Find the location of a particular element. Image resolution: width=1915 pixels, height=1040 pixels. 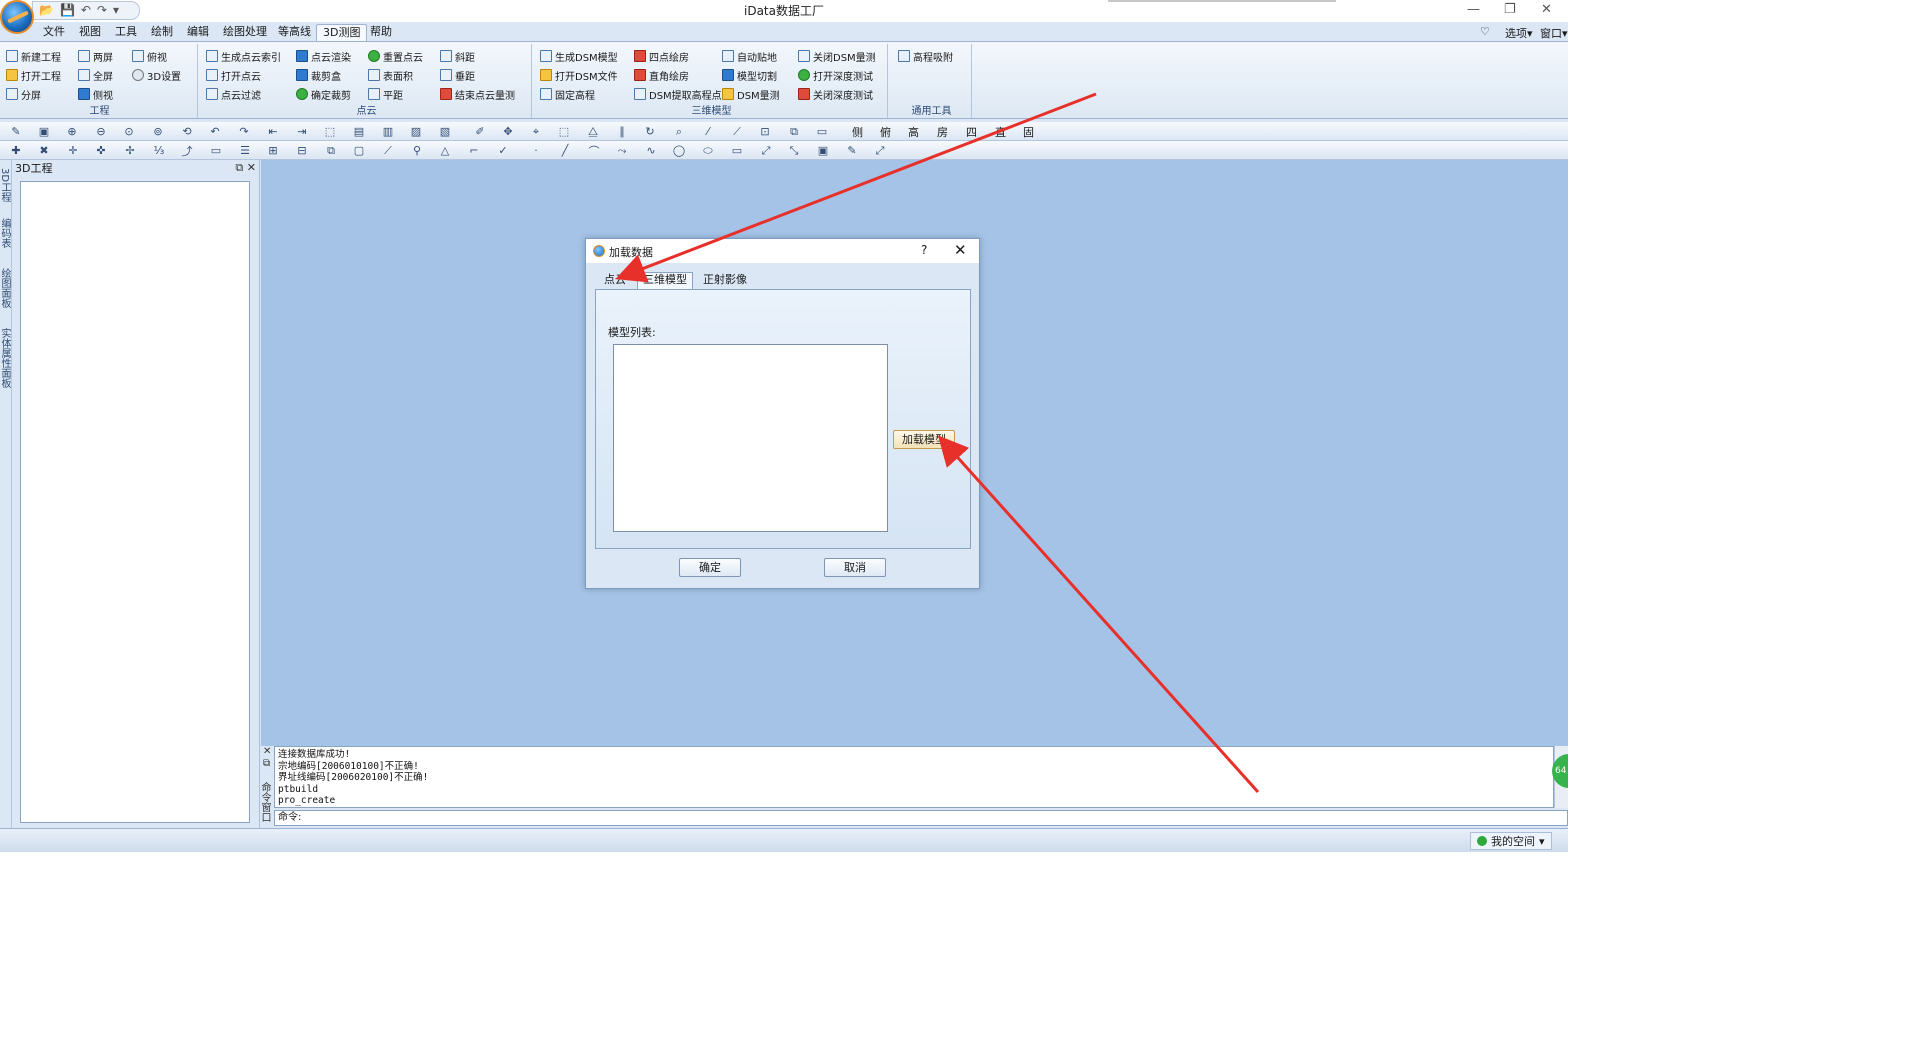

zoom-out-icon: ⊖ is located at coordinates (101, 131).